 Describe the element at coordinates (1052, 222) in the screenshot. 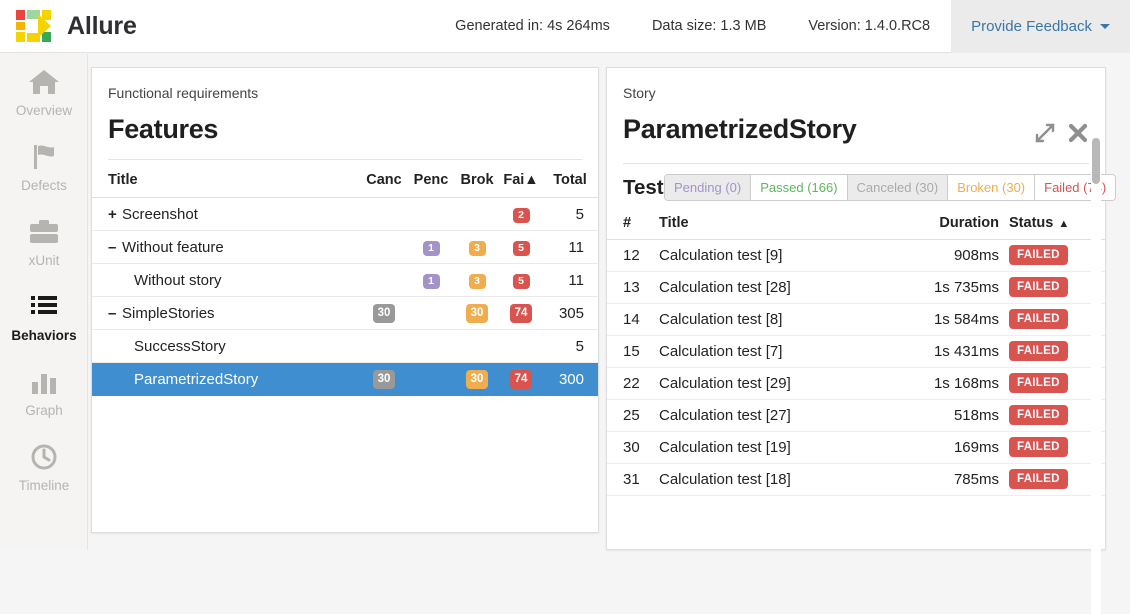

I see `col-header-status: Status ▲` at that location.